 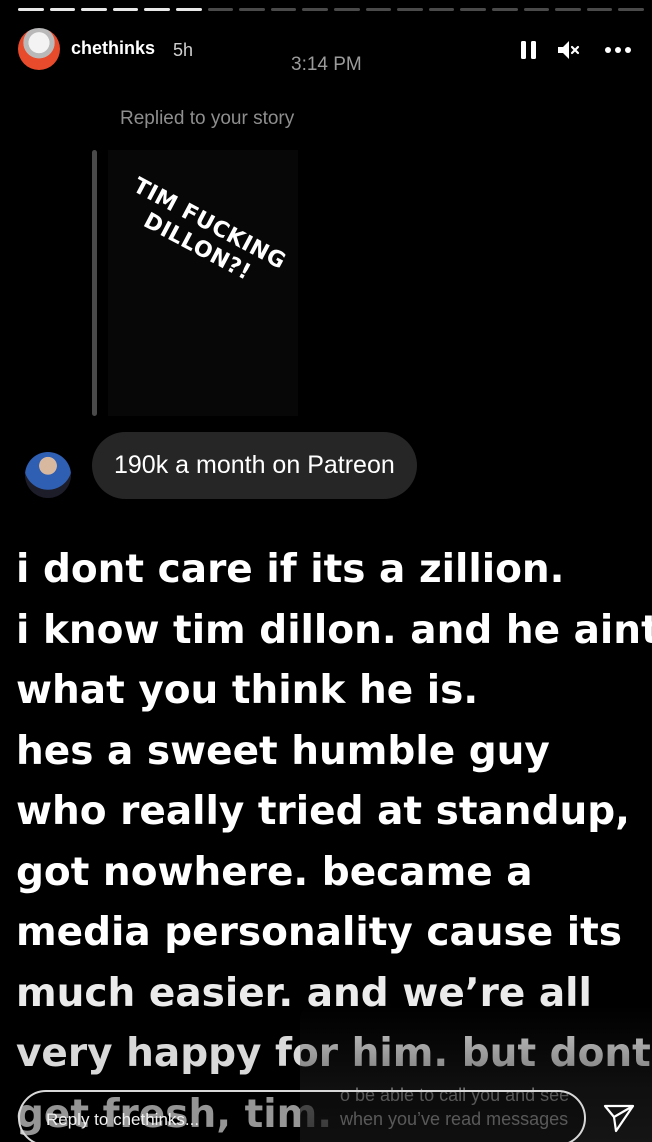 I want to click on message-bubble: 190k a month on Patreon, so click(x=254, y=465).